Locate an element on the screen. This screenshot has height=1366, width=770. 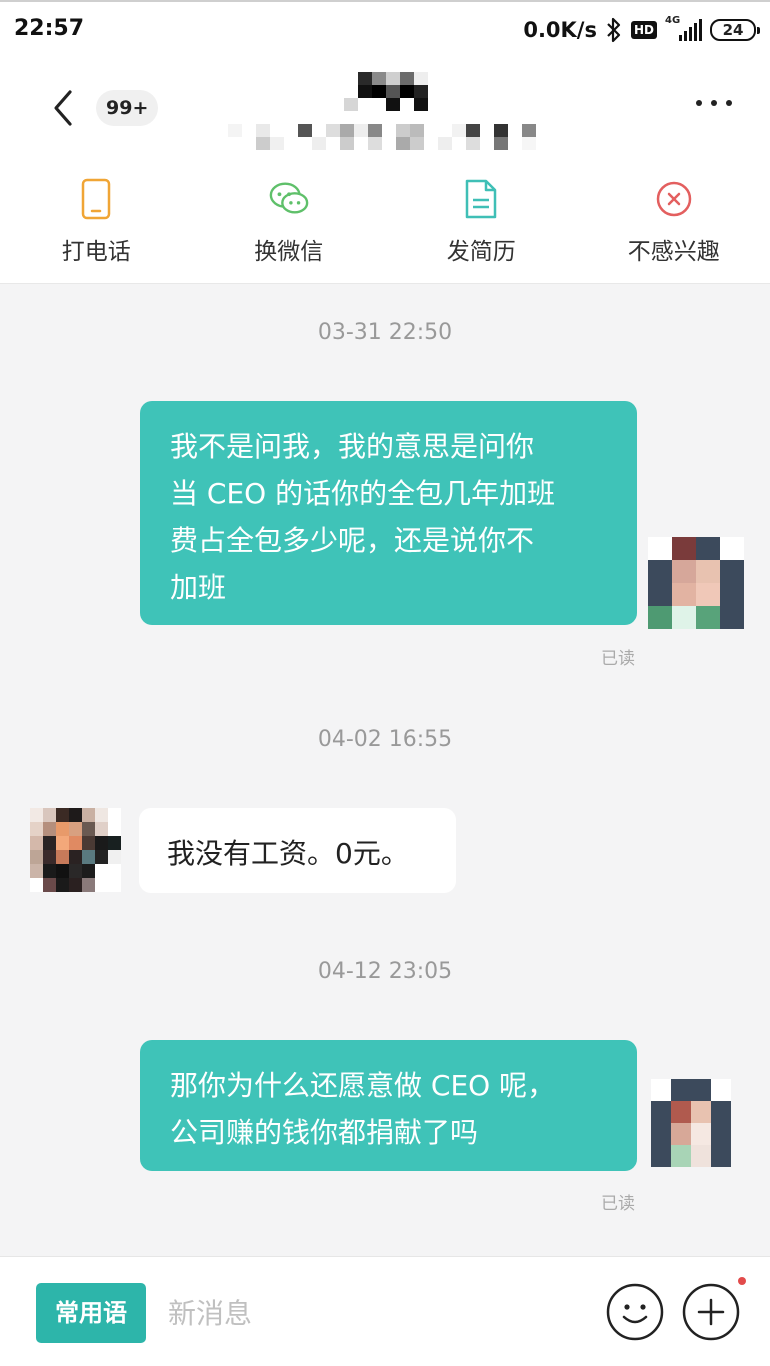
action-call: 打电话 is located at coordinates (96, 221).